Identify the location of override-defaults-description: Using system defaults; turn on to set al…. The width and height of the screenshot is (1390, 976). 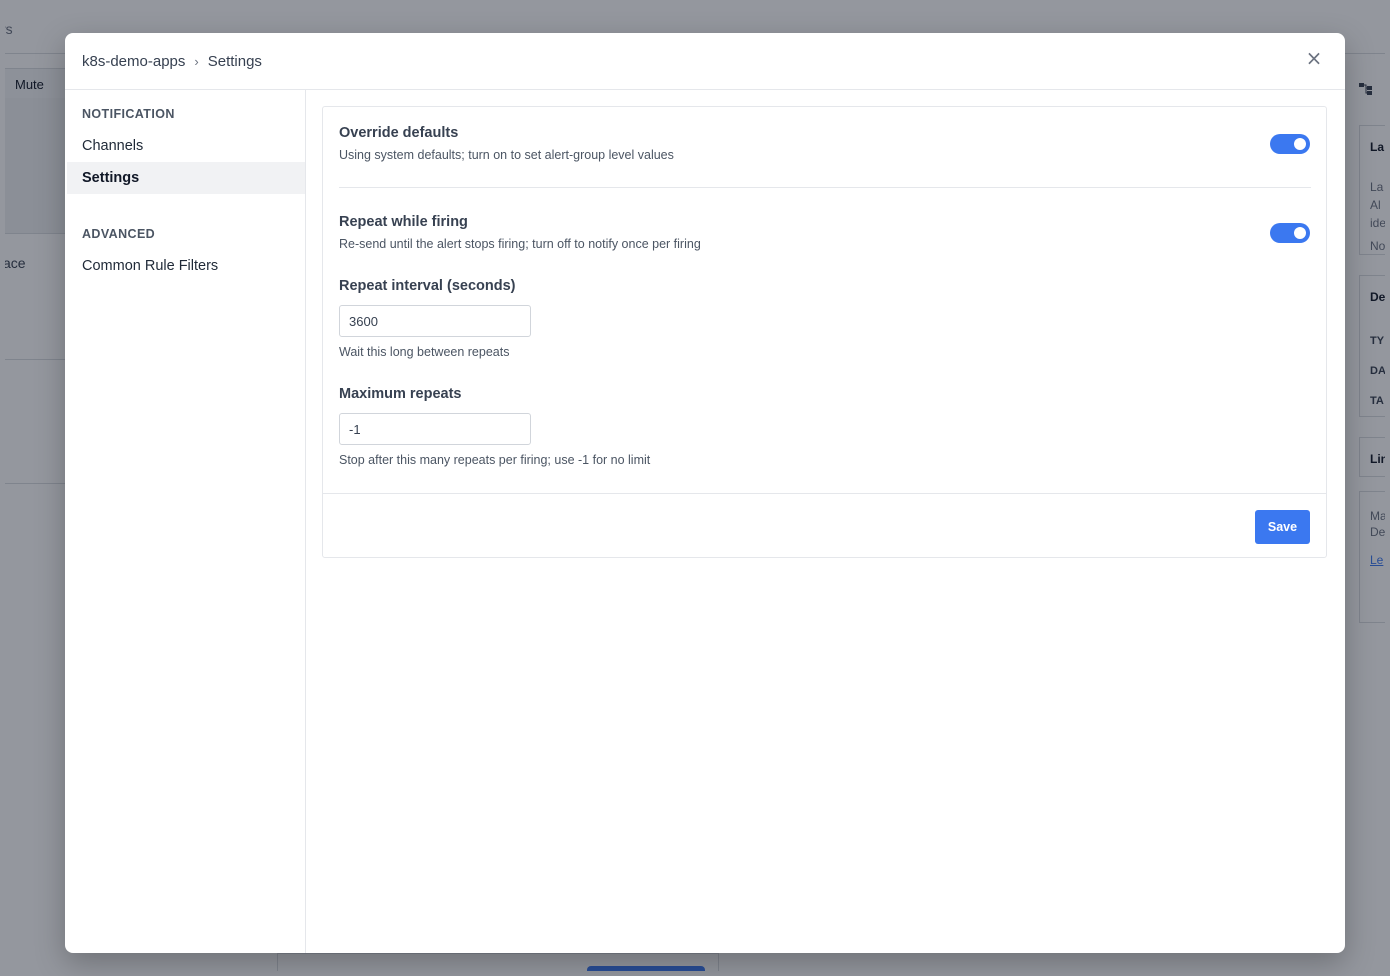
(506, 155).